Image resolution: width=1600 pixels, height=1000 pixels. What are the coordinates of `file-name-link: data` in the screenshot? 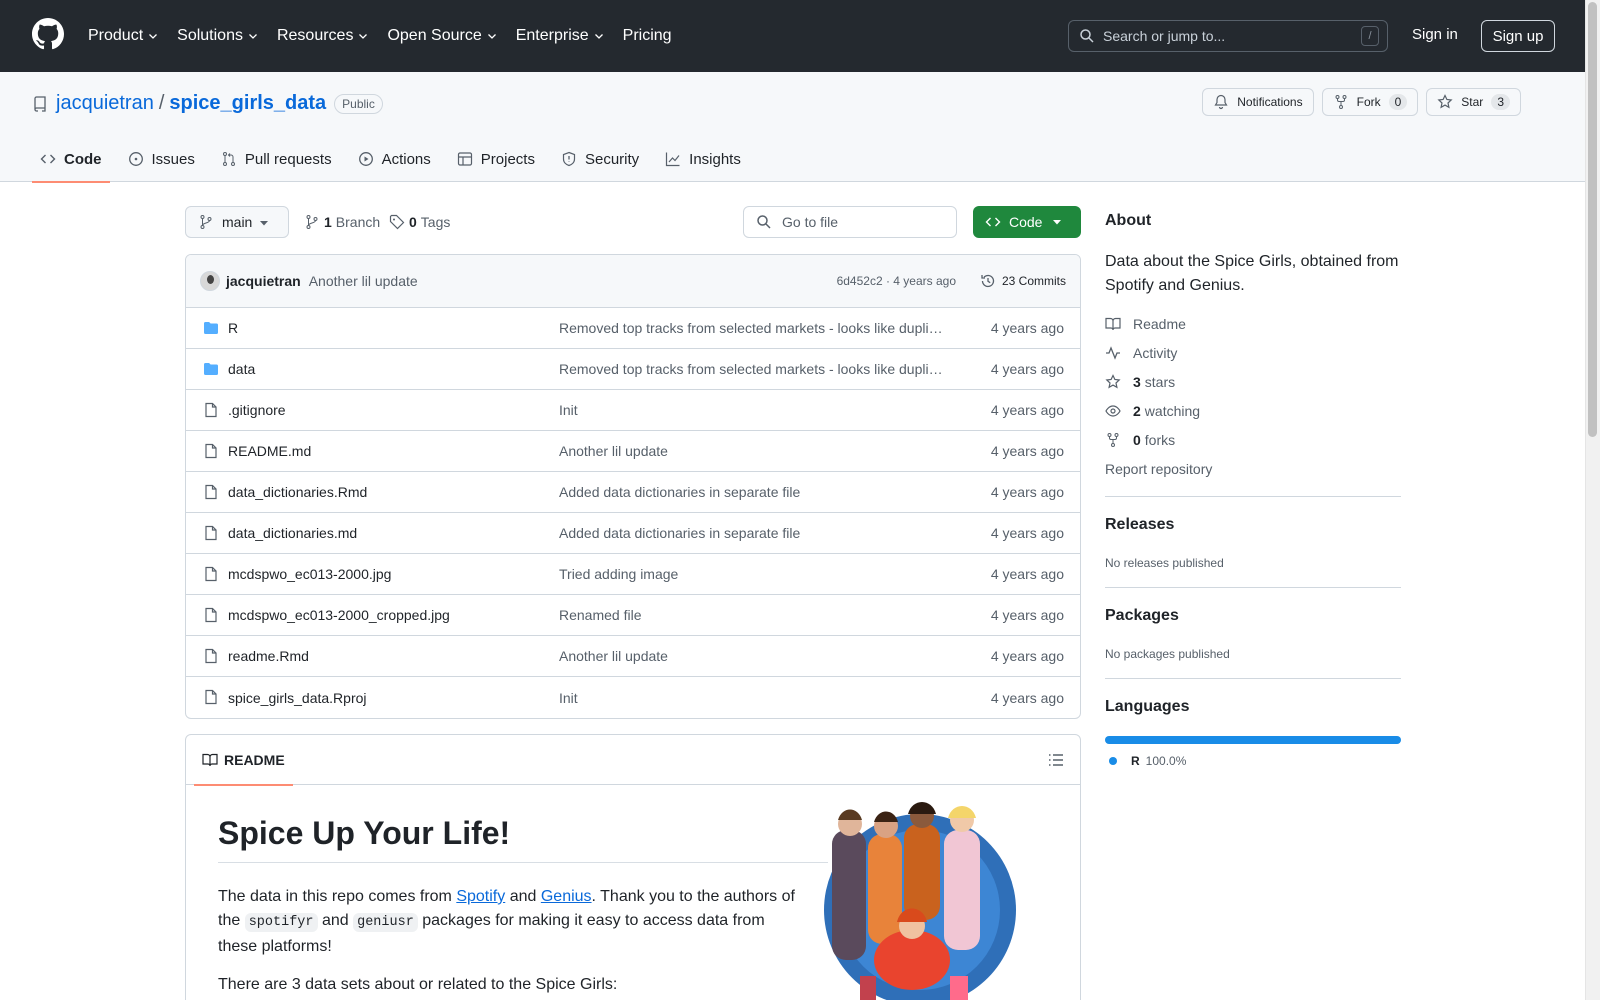 It's located at (241, 369).